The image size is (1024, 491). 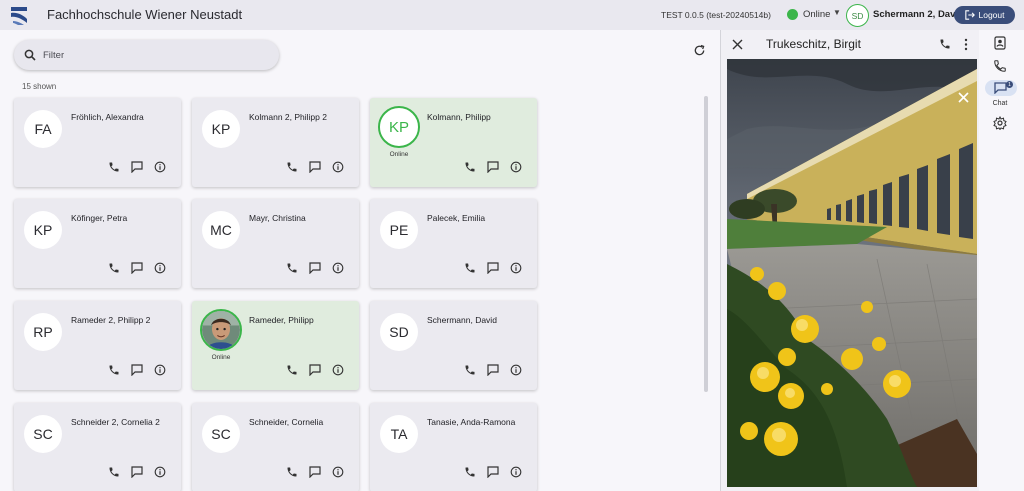 I want to click on contact-avatar: PE, so click(x=399, y=230).